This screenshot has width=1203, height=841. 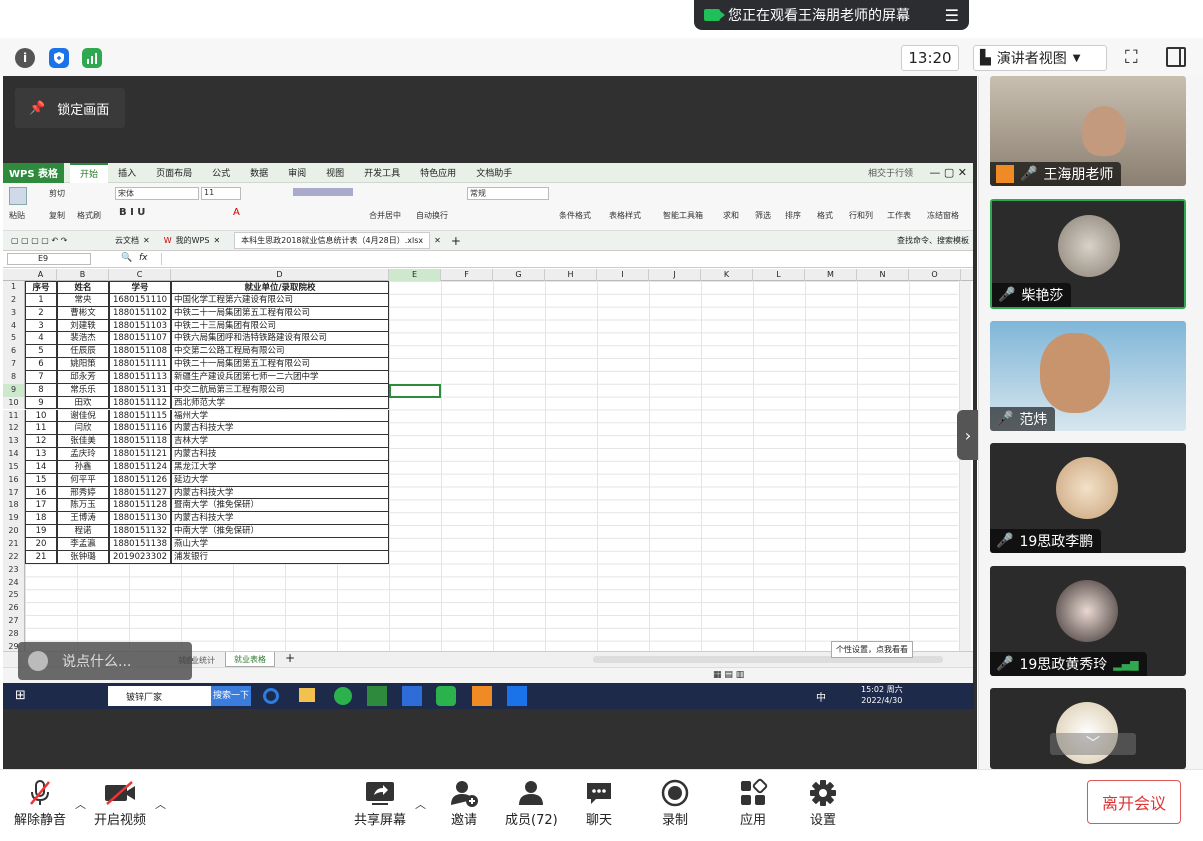 I want to click on record-button: 录制, so click(x=675, y=802).